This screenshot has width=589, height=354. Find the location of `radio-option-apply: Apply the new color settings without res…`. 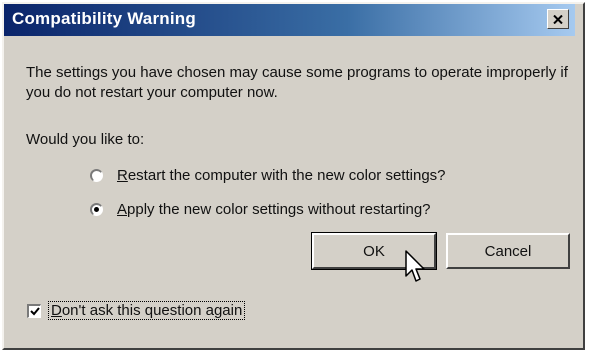

radio-option-apply: Apply the new color settings without res… is located at coordinates (260, 209).